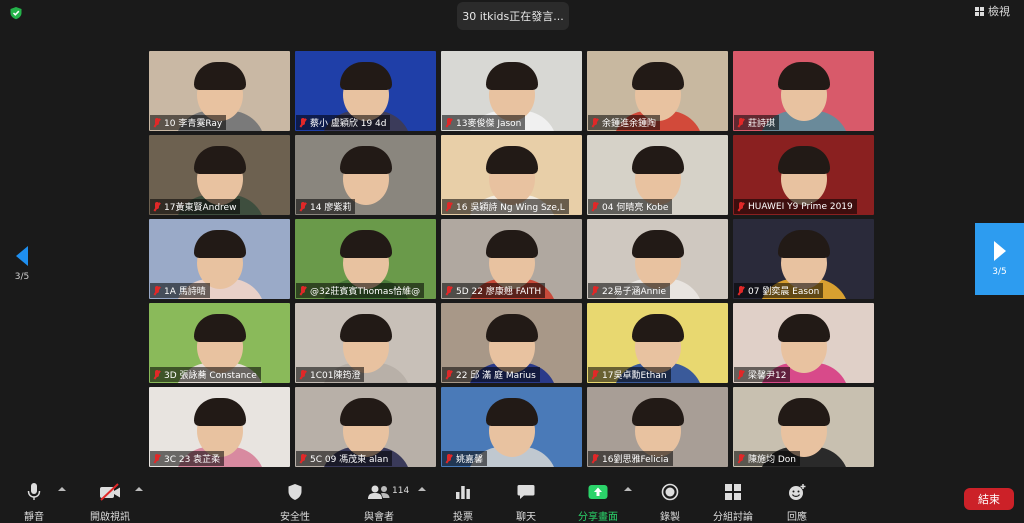 This screenshot has width=1024, height=523. Describe the element at coordinates (365, 91) in the screenshot. I see `participant-video-tile: 蔡小 盧穎欣 19 4d` at that location.